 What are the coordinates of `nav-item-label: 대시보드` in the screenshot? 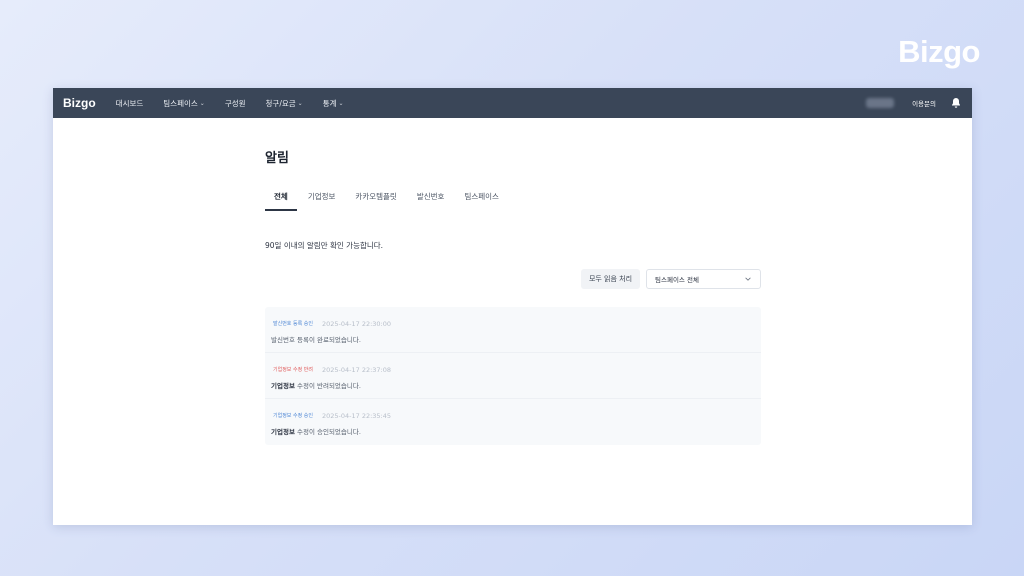 It's located at (129, 103).